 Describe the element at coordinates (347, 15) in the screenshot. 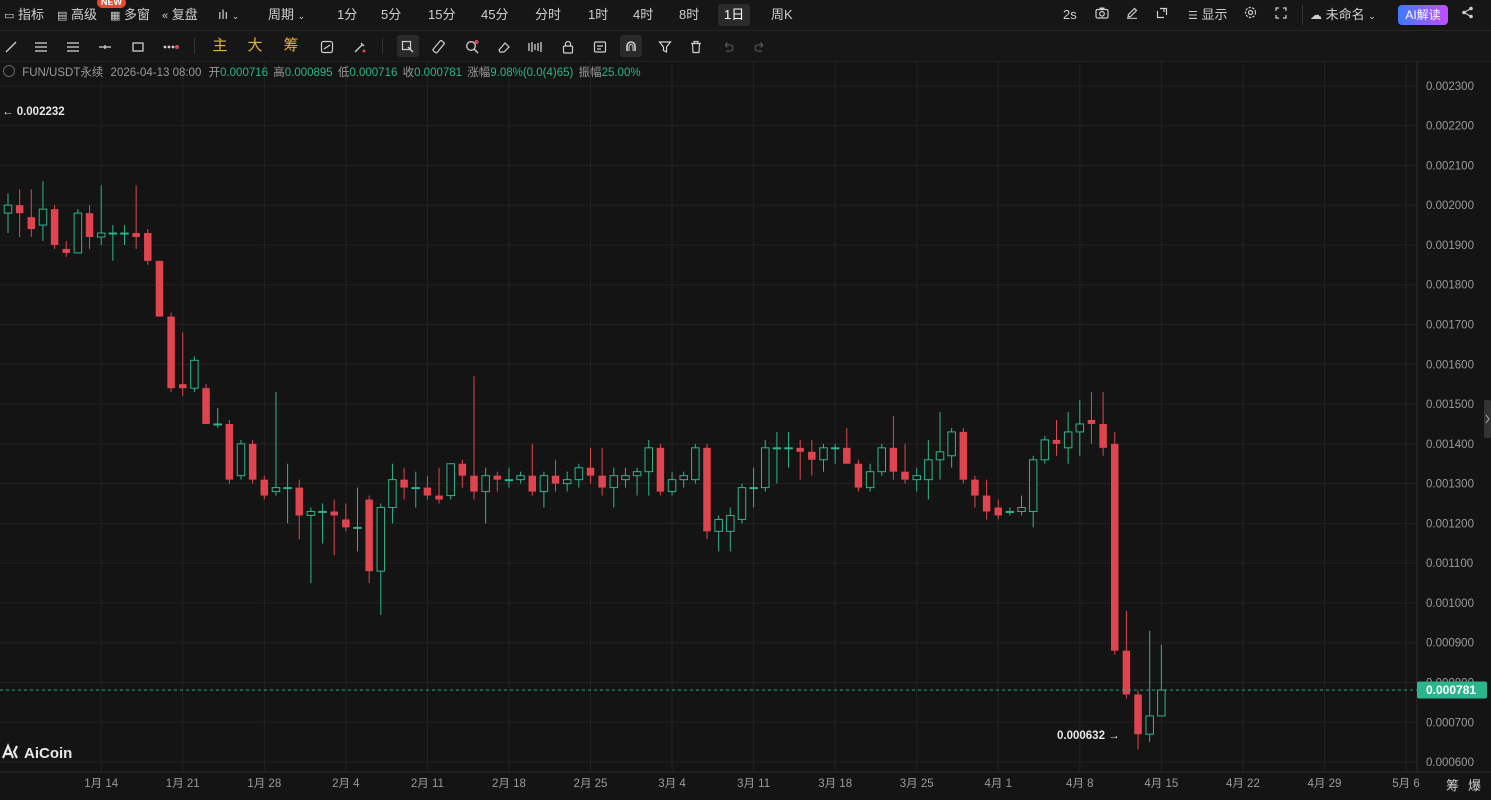

I see `interval-tab: 1分` at that location.